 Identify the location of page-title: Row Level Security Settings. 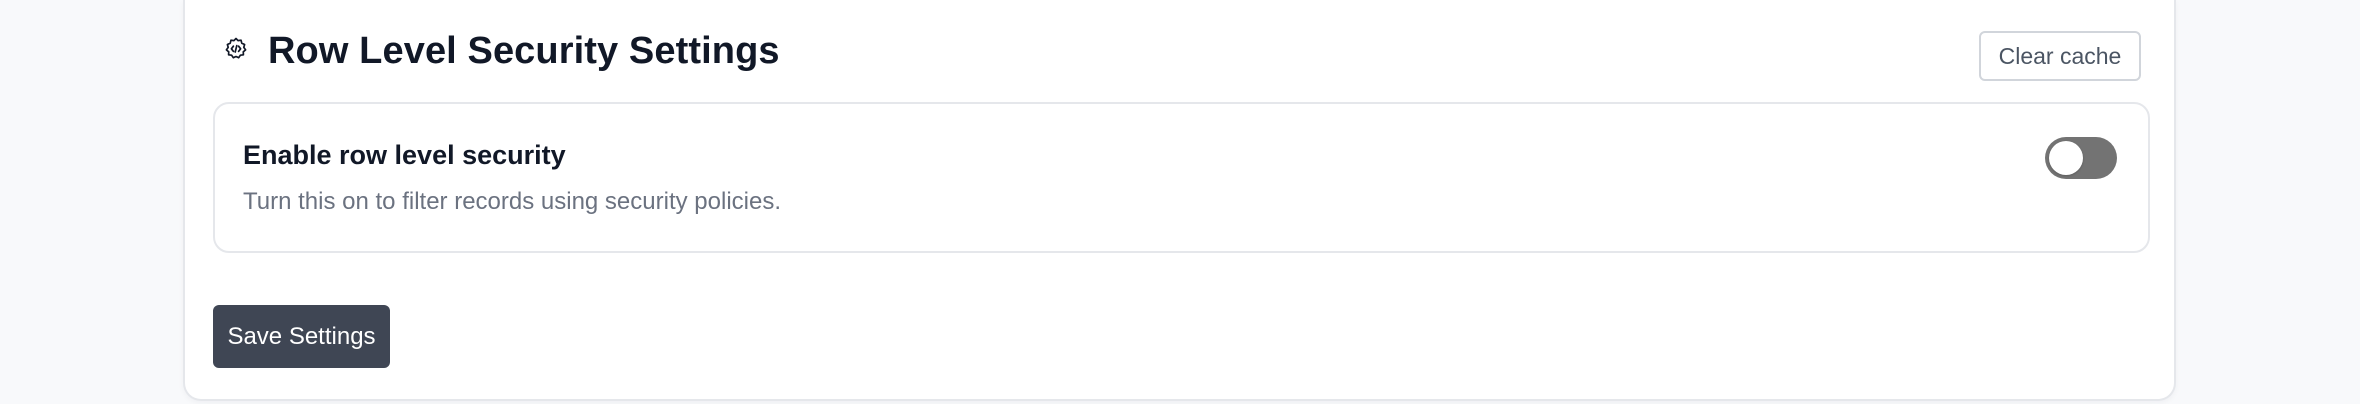
(524, 51).